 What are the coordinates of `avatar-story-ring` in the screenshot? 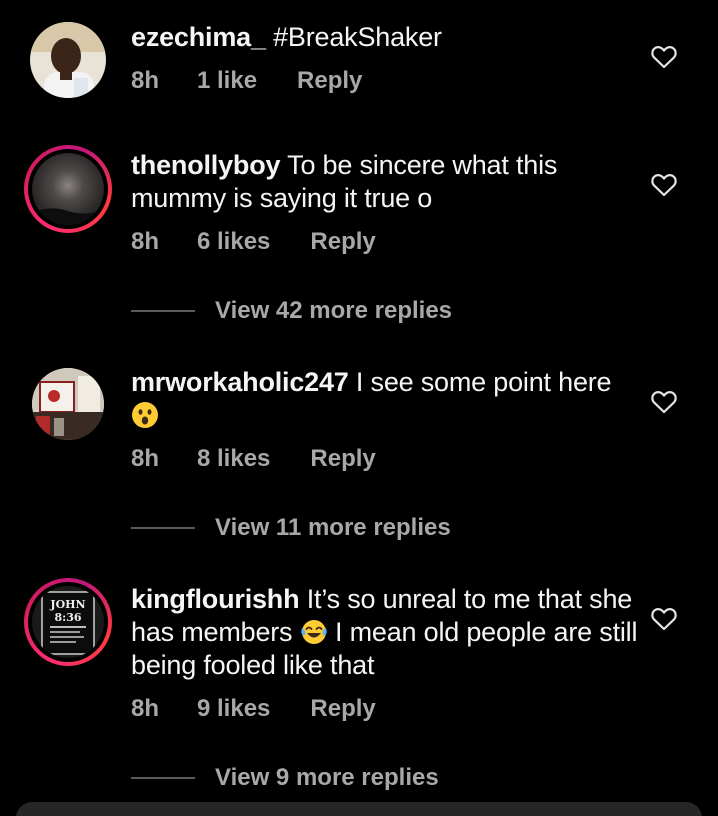 It's located at (68, 189).